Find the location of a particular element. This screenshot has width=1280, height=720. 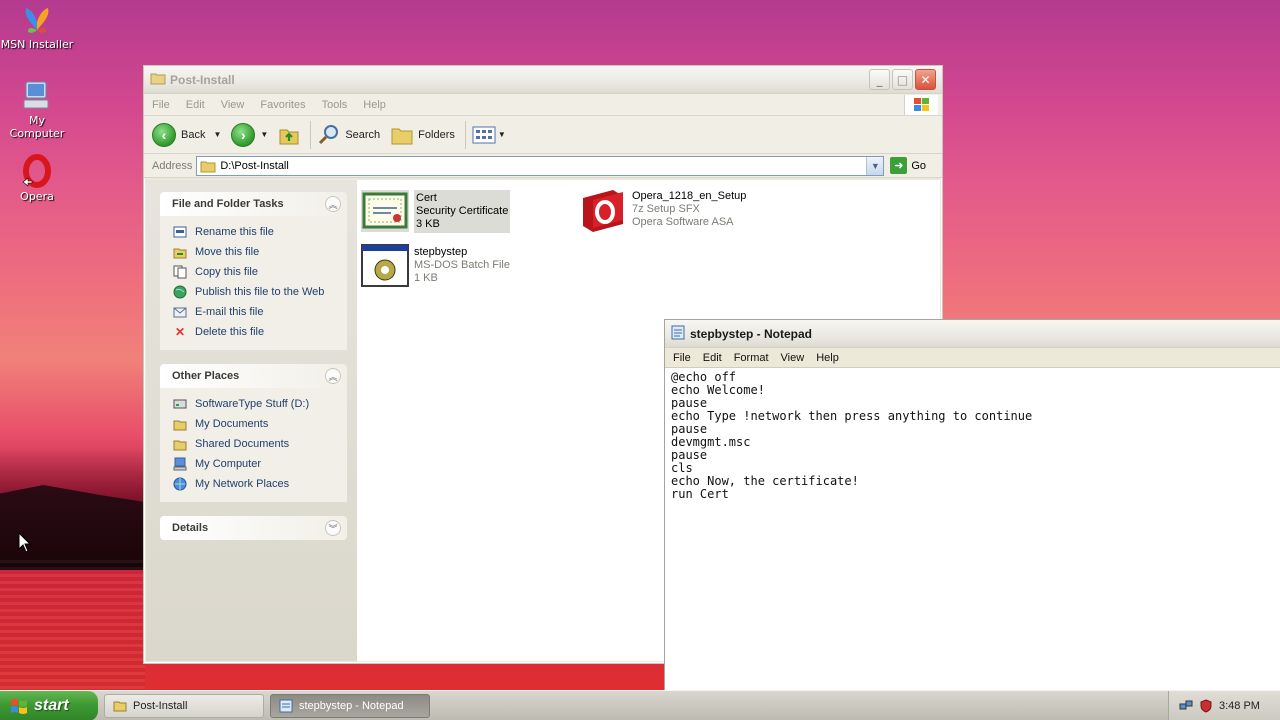

place-label: My Documents is located at coordinates (232, 424).